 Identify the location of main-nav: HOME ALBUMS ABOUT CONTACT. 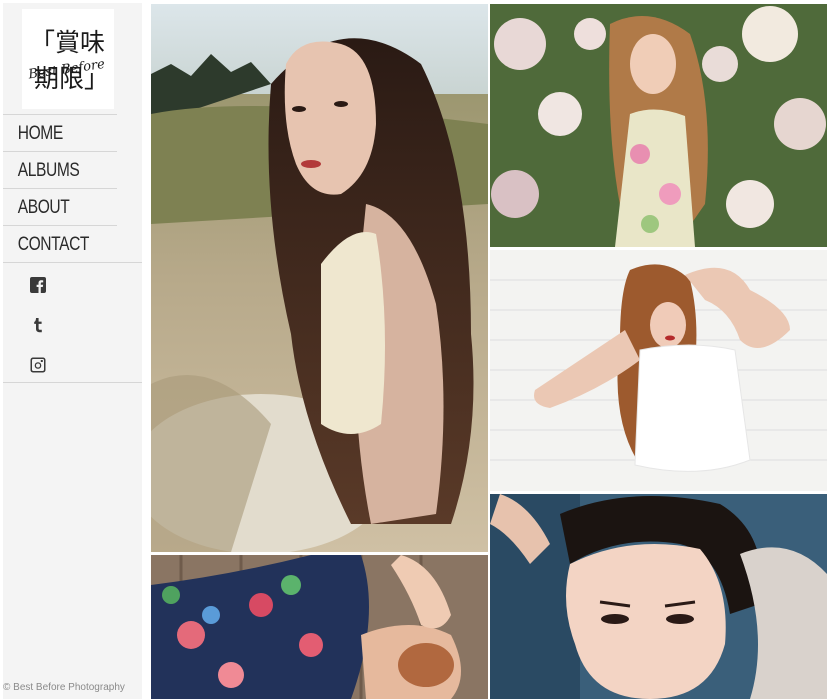
(72, 188).